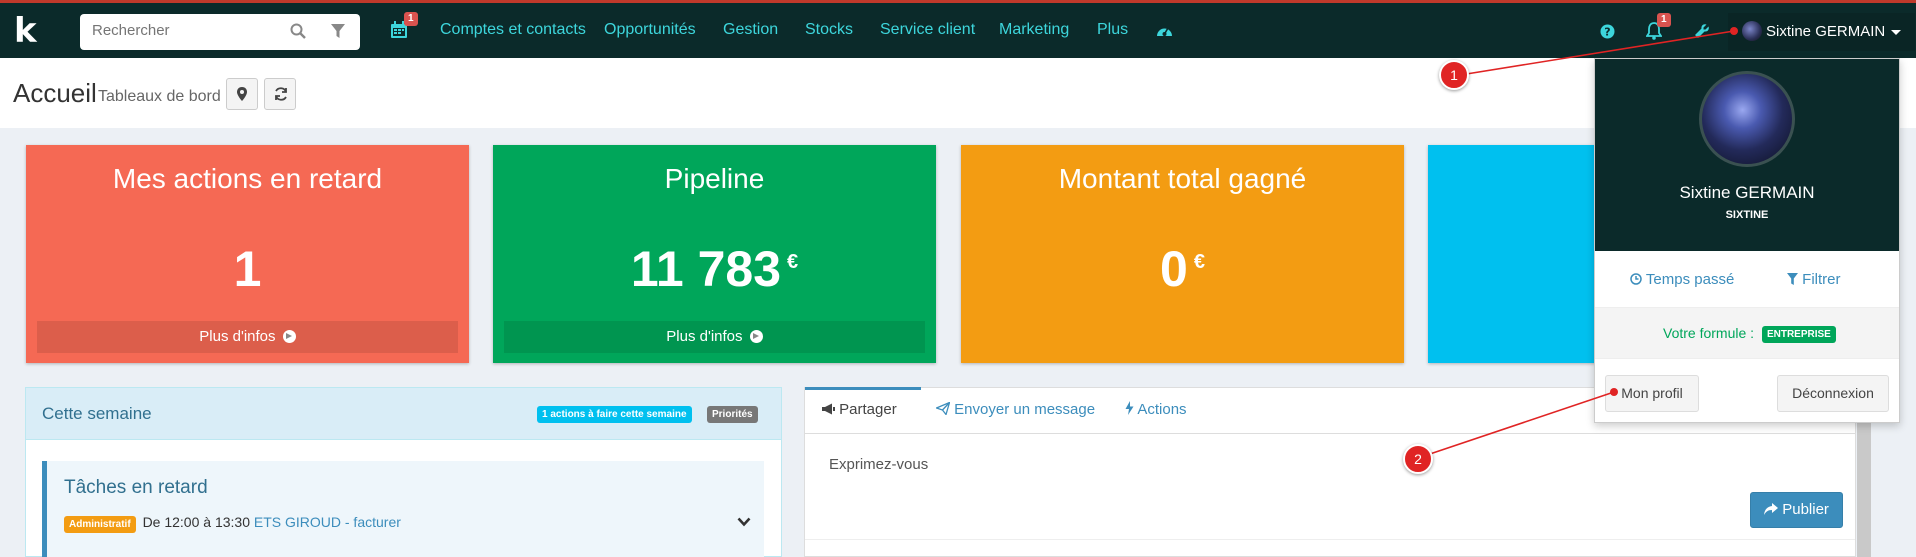  I want to click on annotation-marker-1: 1, so click(1454, 75).